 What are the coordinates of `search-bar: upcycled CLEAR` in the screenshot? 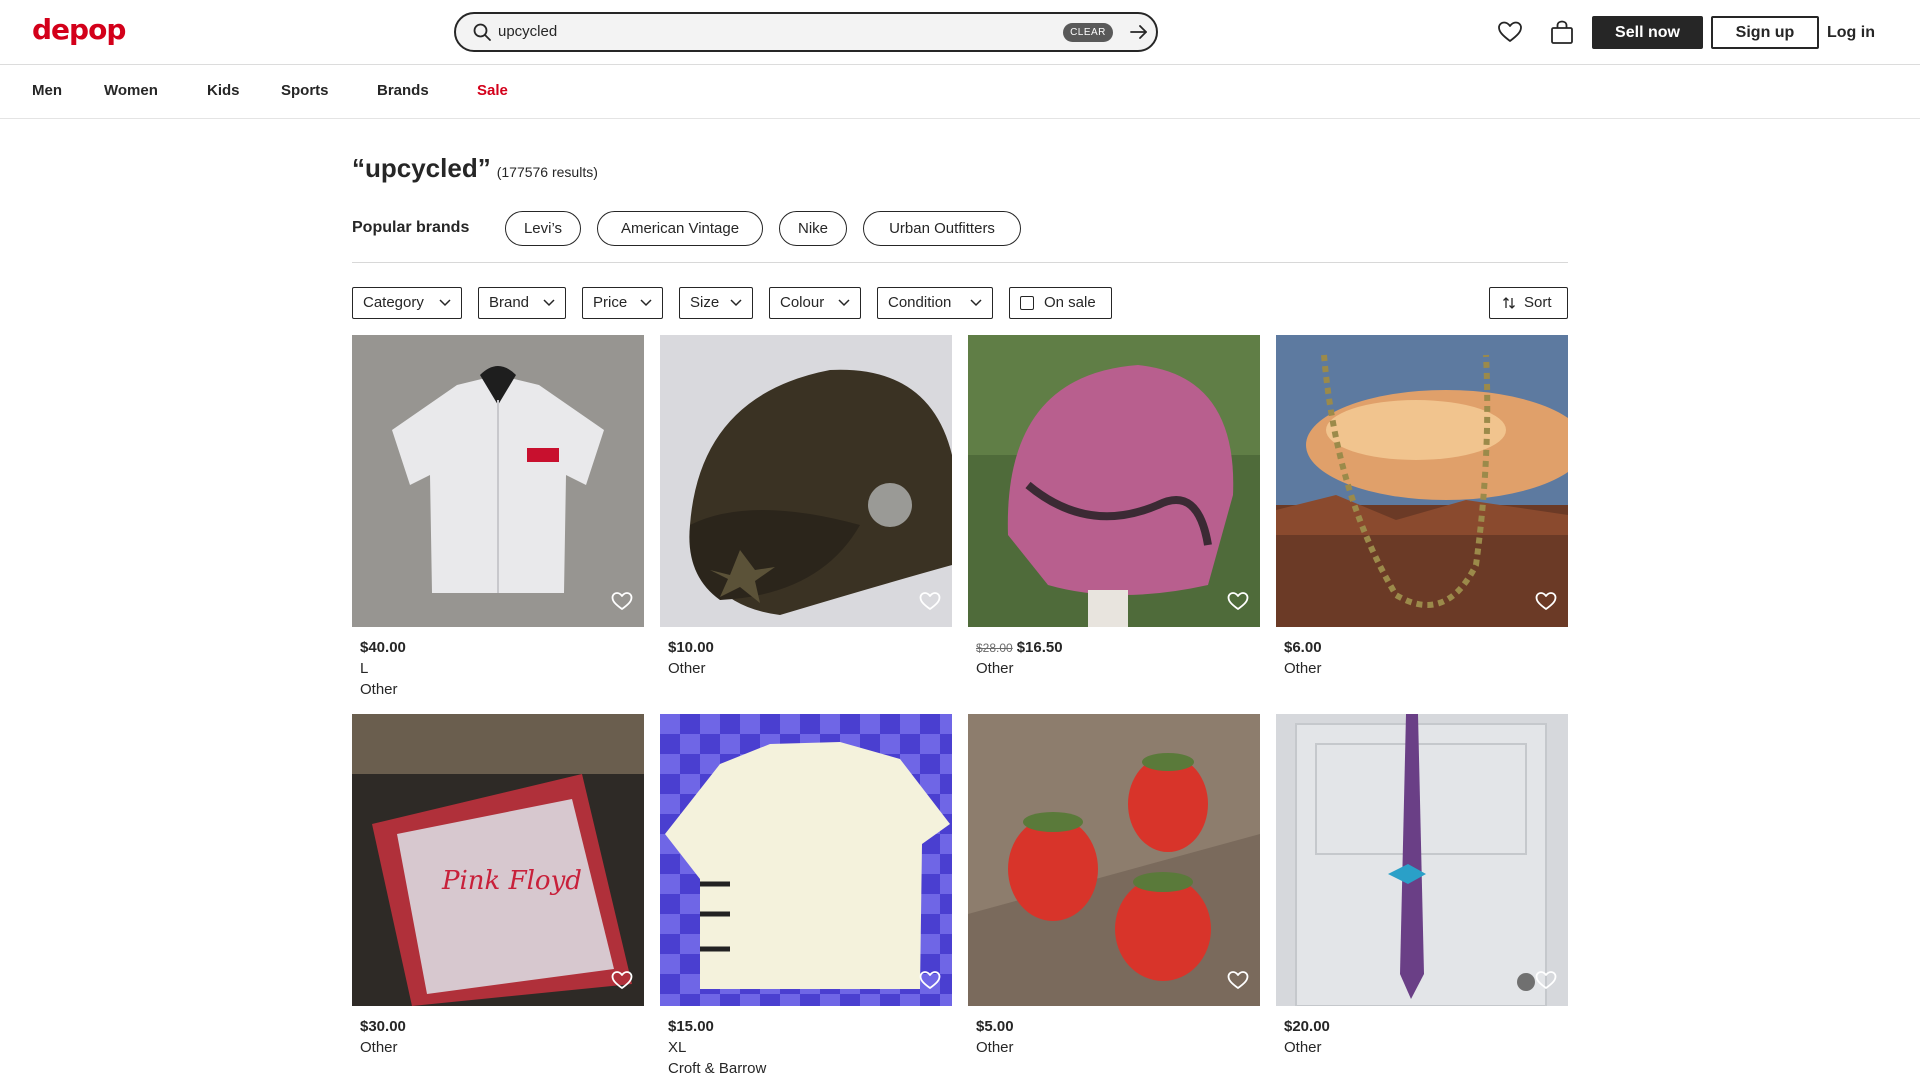 It's located at (806, 32).